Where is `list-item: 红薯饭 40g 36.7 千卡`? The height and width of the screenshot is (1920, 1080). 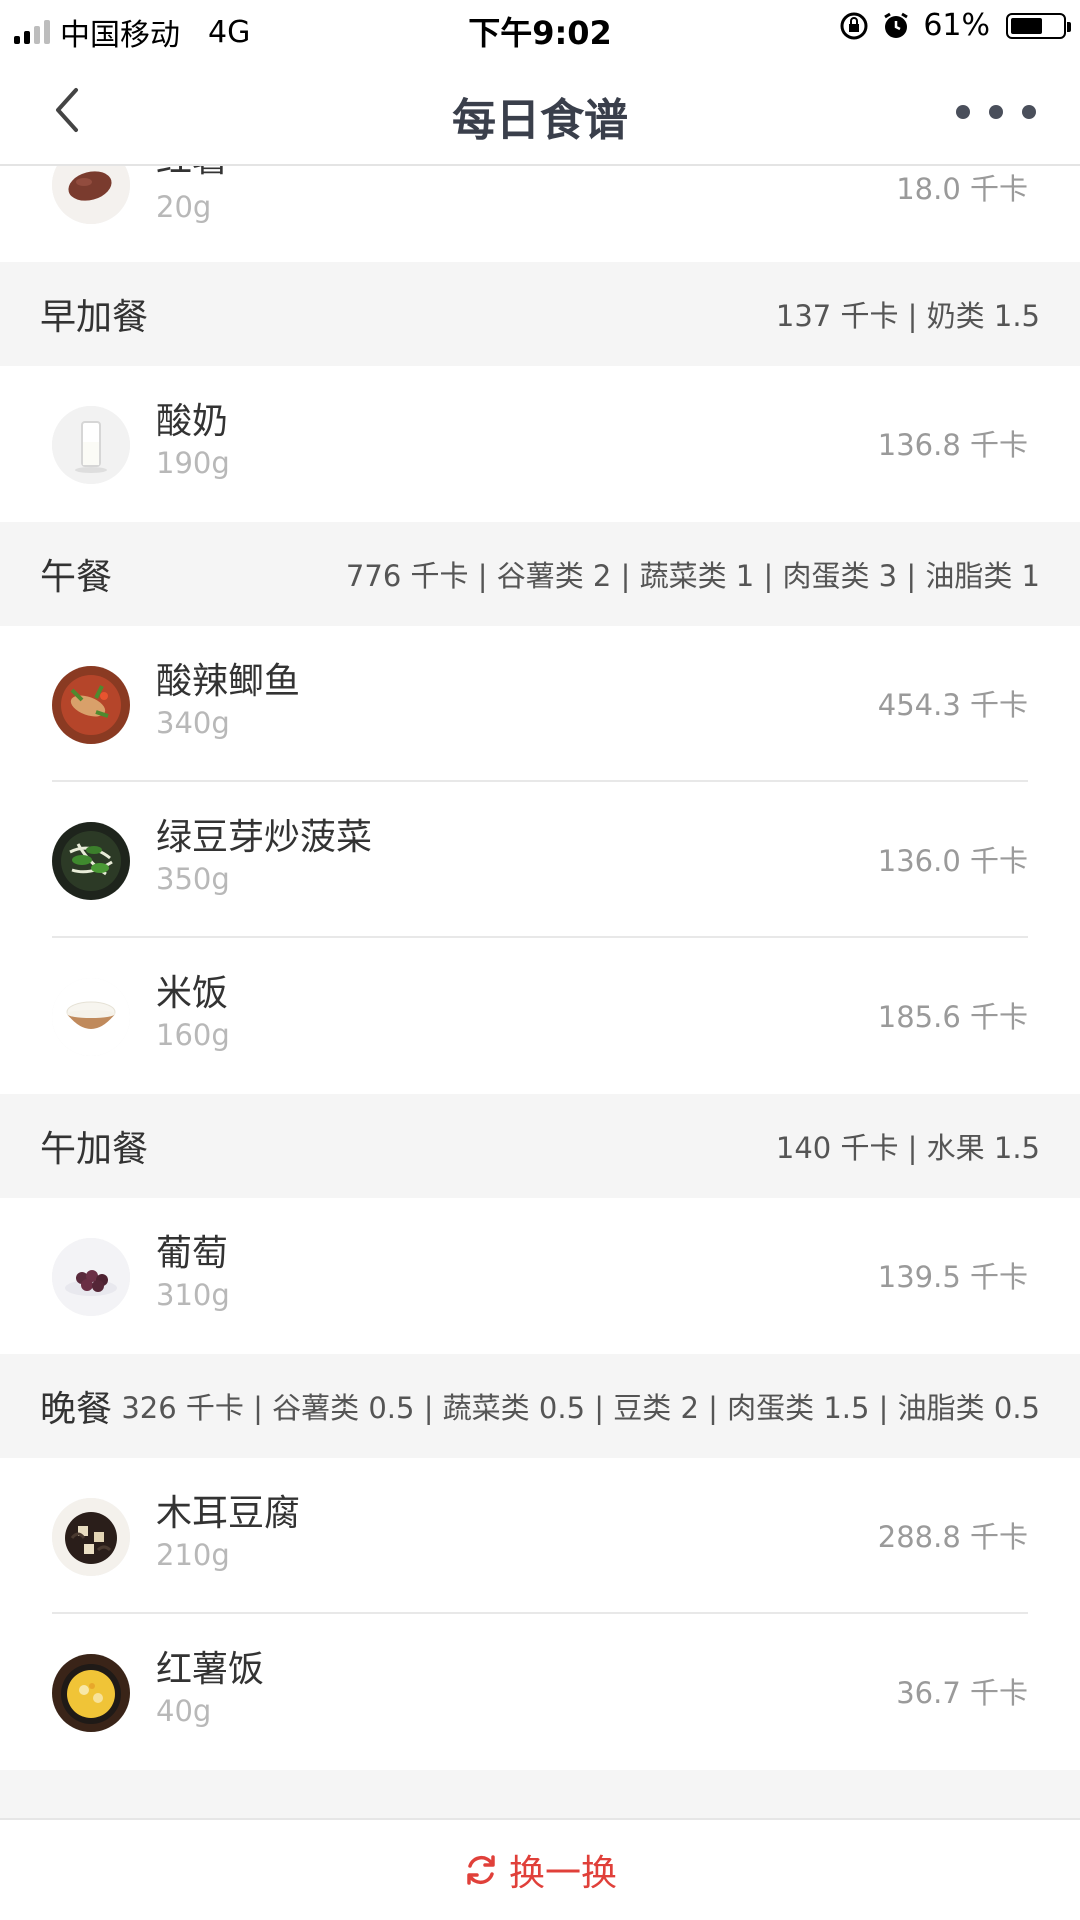 list-item: 红薯饭 40g 36.7 千卡 is located at coordinates (540, 1692).